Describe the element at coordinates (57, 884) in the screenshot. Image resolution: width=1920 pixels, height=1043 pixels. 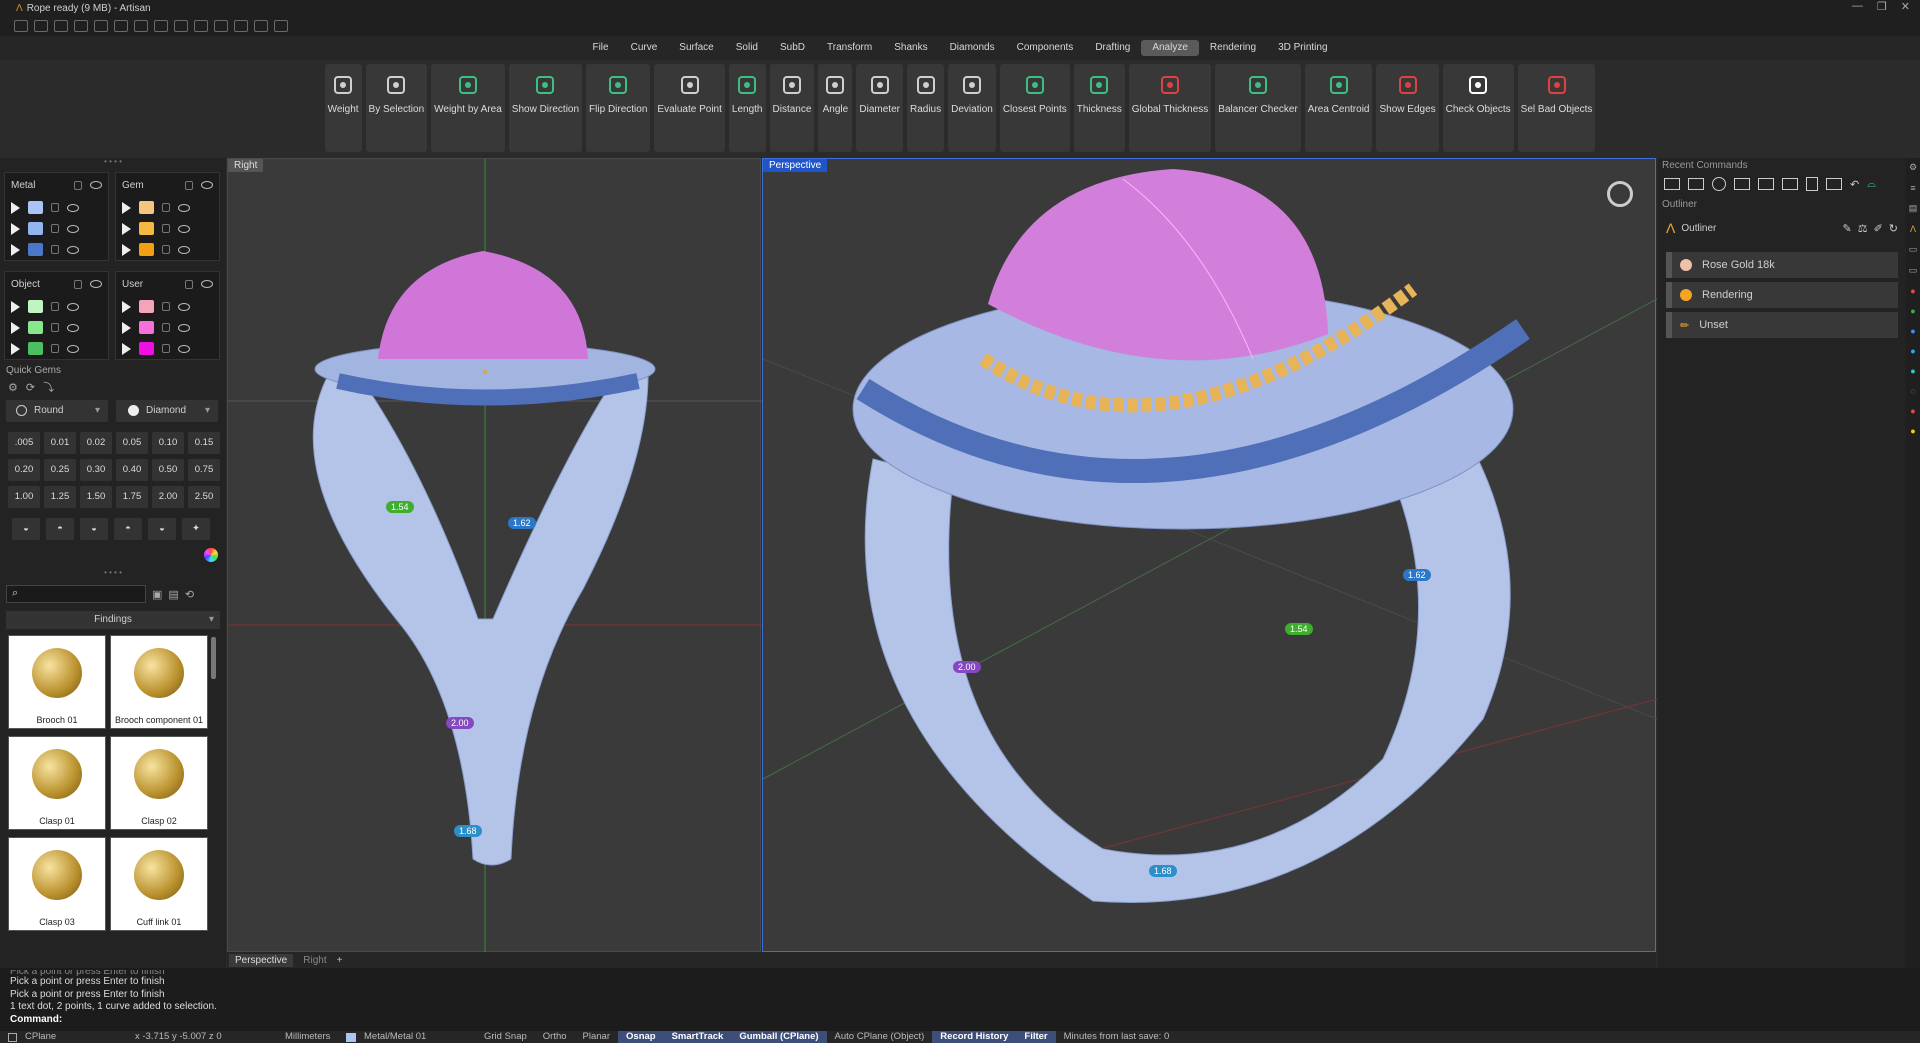
I see `library-item: Clasp 03` at that location.